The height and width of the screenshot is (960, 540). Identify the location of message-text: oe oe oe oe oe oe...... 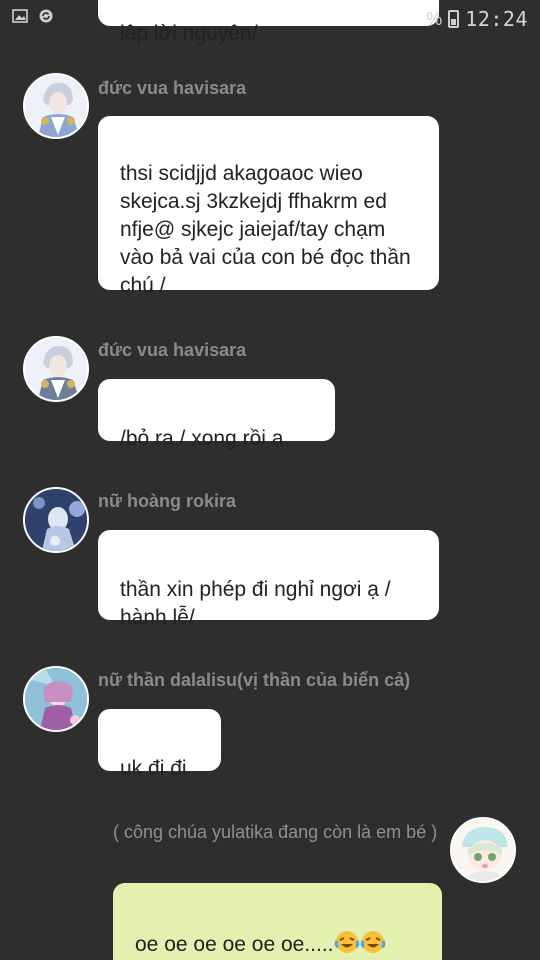
(234, 944).